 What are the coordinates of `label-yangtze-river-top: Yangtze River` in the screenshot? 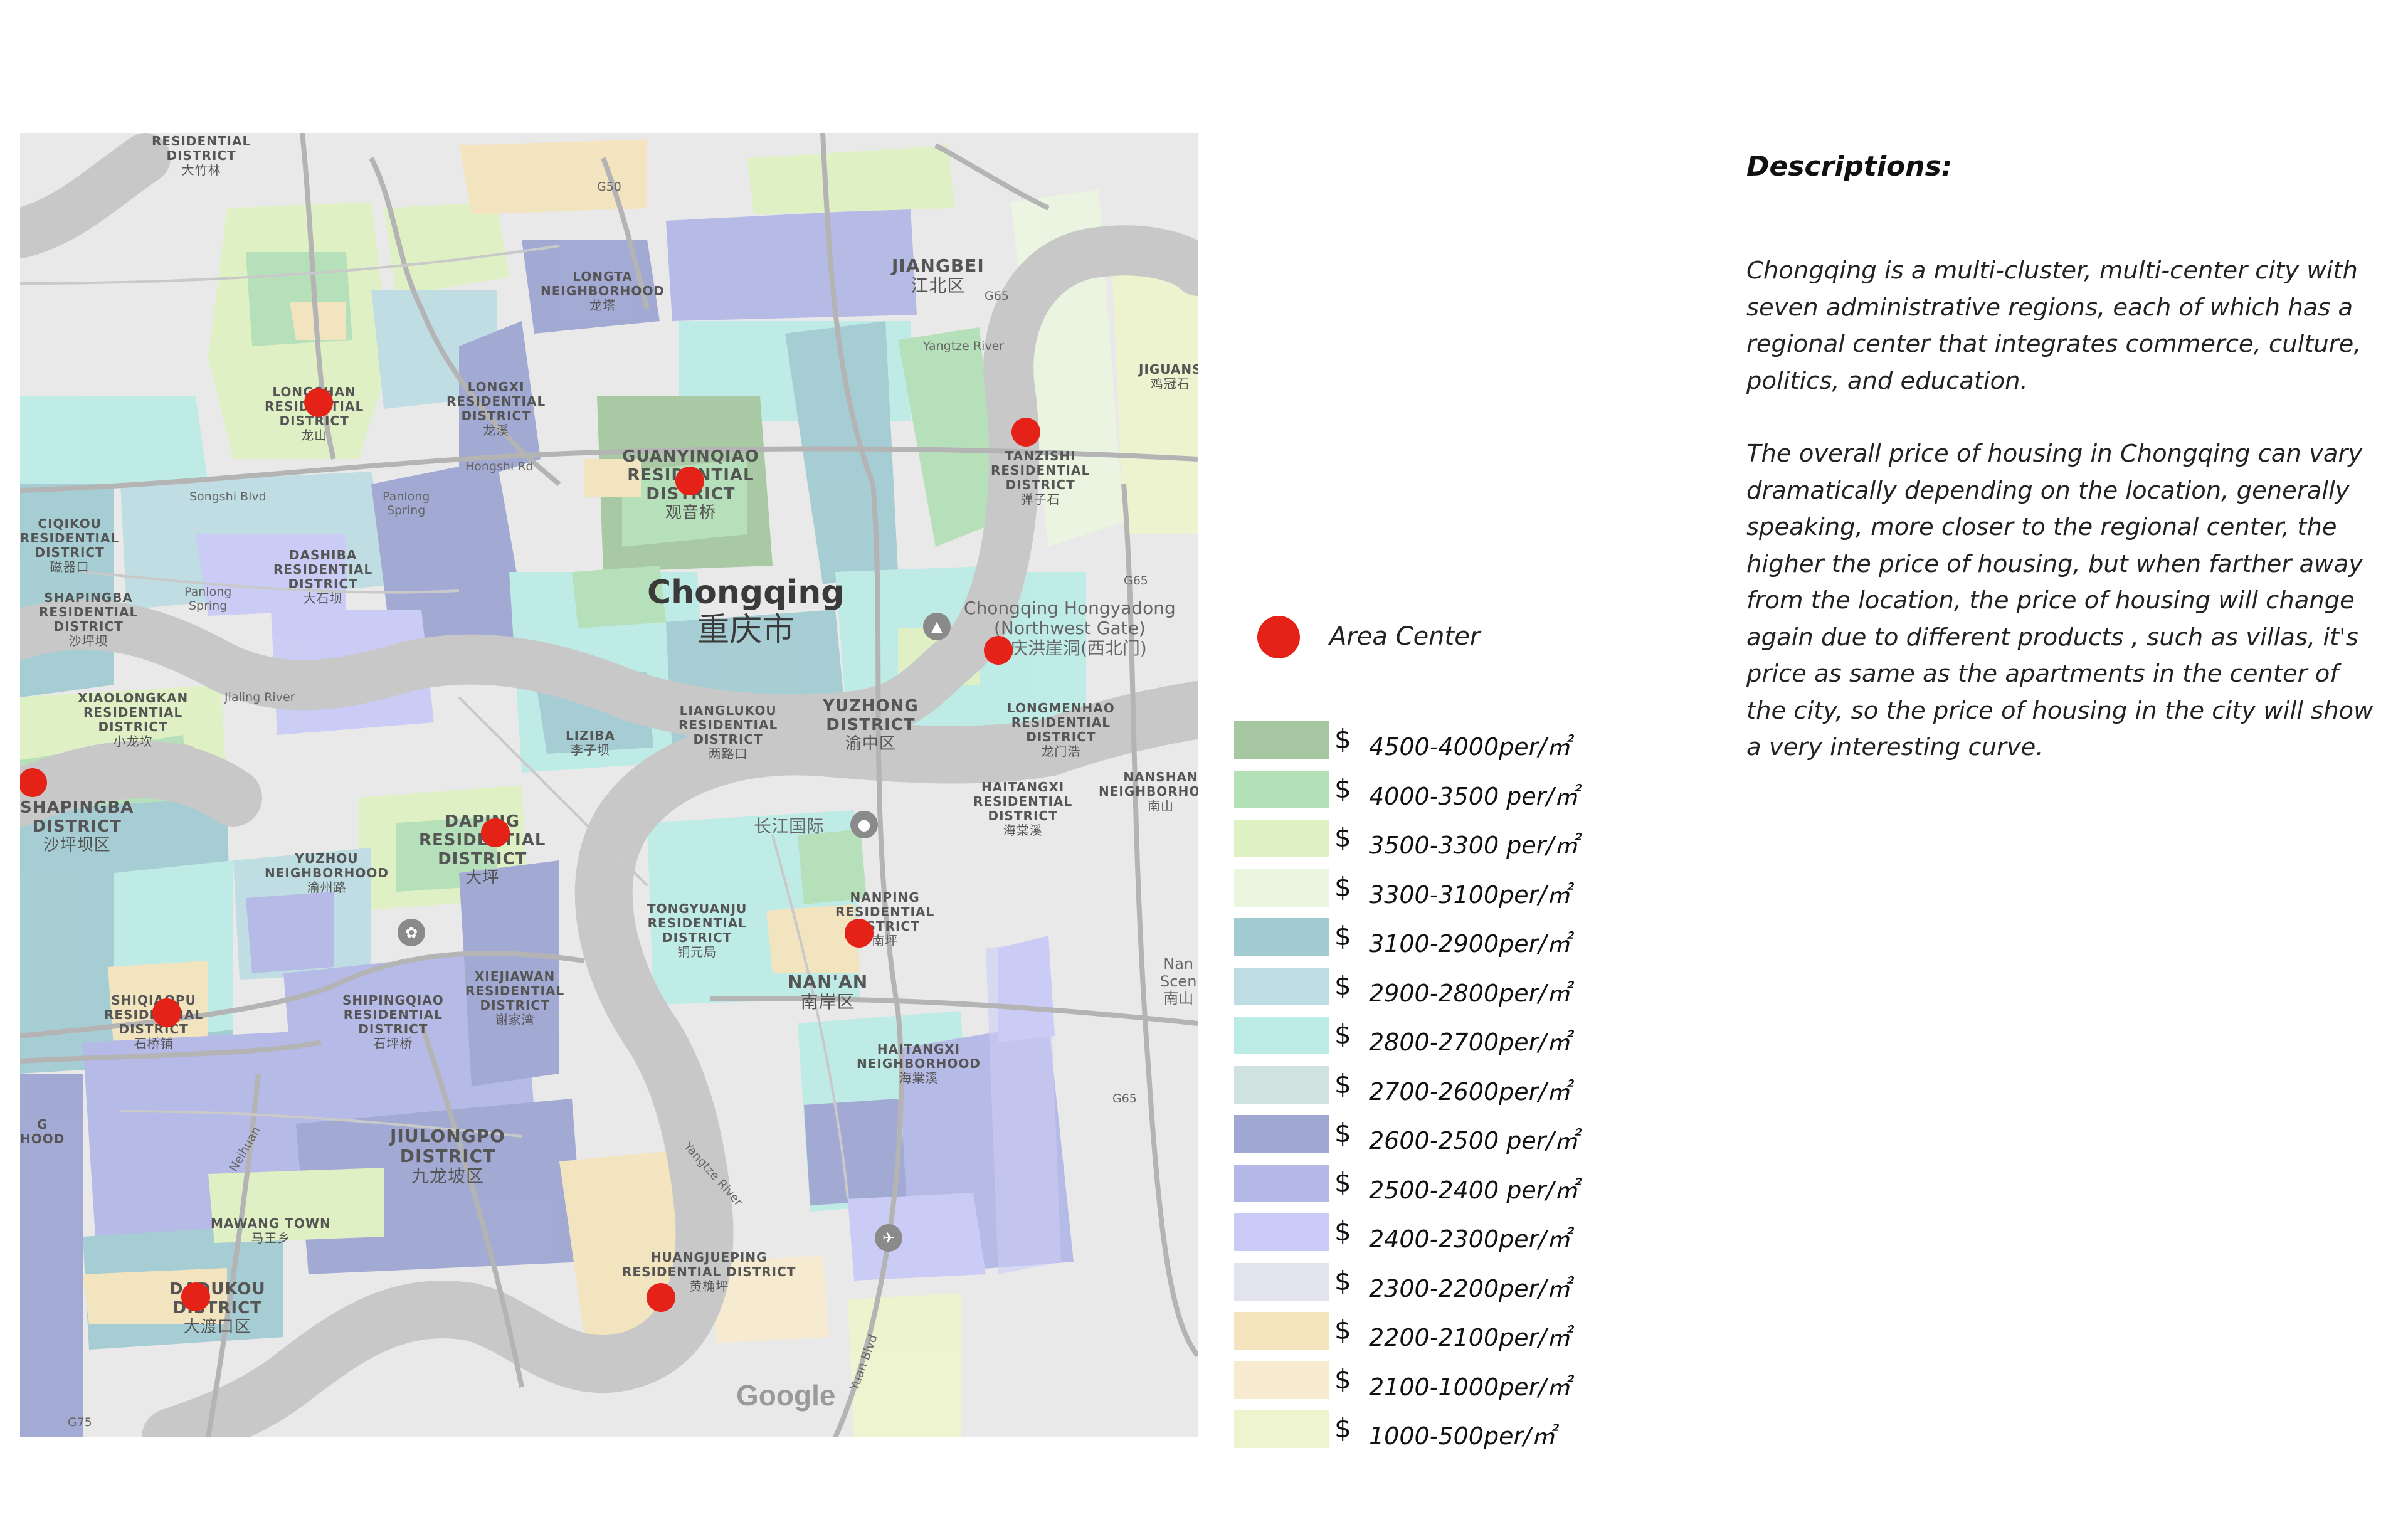 It's located at (964, 346).